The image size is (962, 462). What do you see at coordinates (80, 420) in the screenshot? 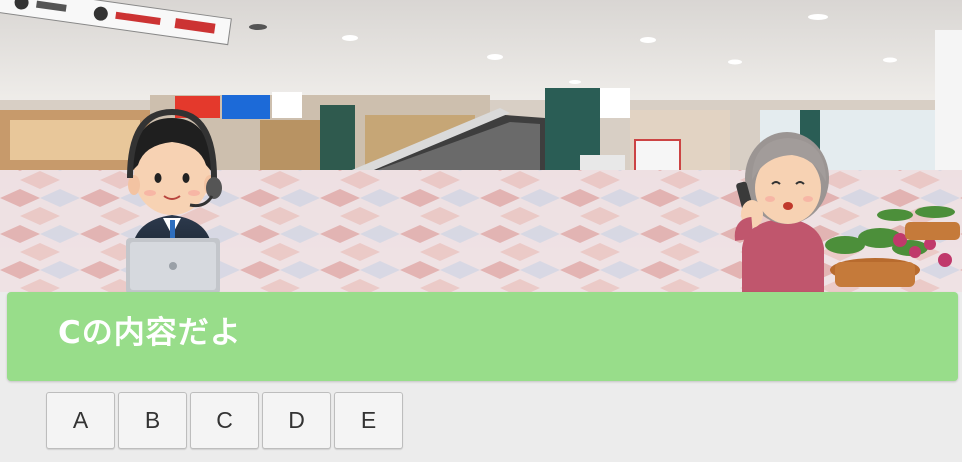
I see `choice-button-a: A` at bounding box center [80, 420].